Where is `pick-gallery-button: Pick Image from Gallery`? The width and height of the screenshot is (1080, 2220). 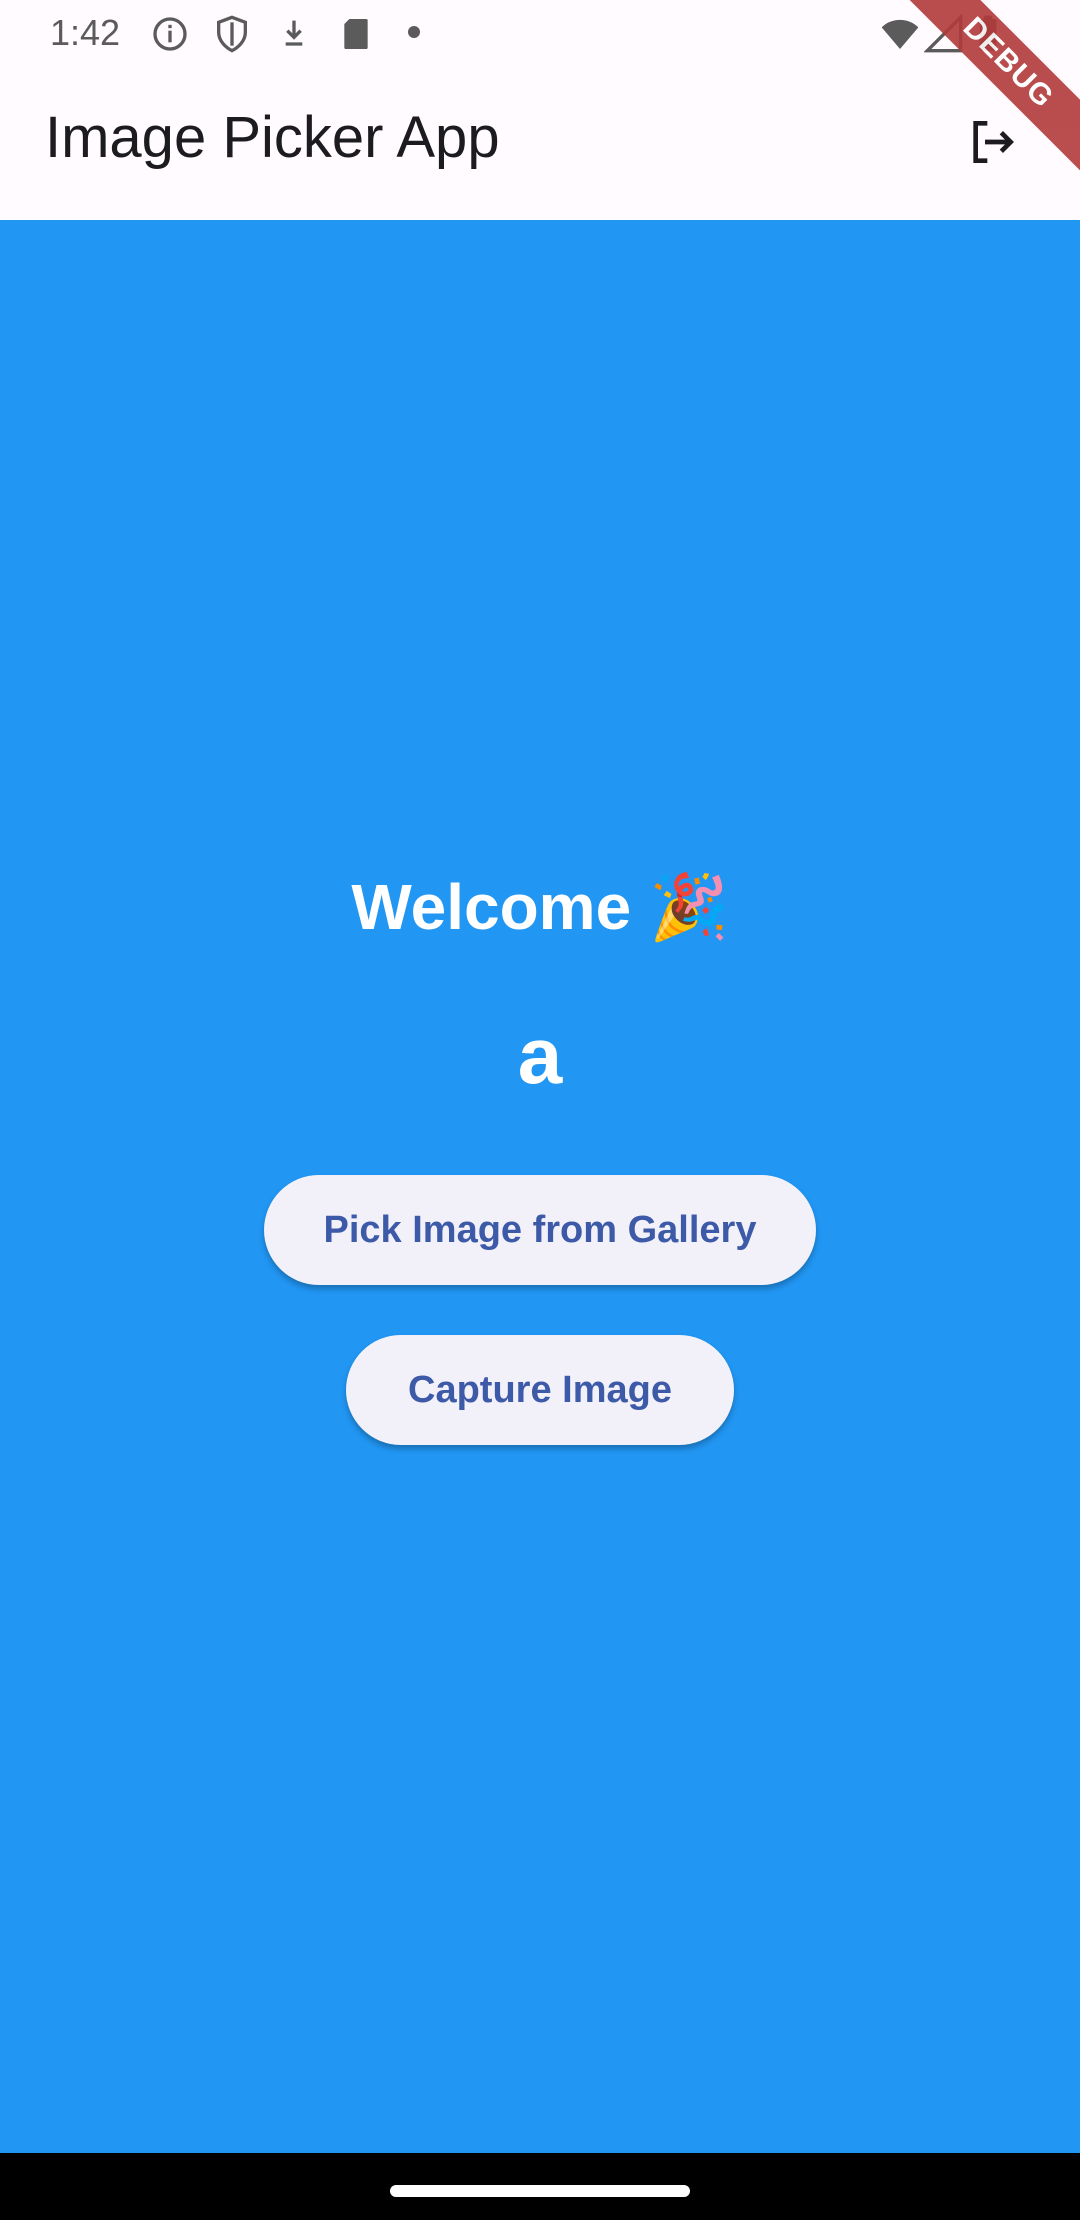 pick-gallery-button: Pick Image from Gallery is located at coordinates (540, 1230).